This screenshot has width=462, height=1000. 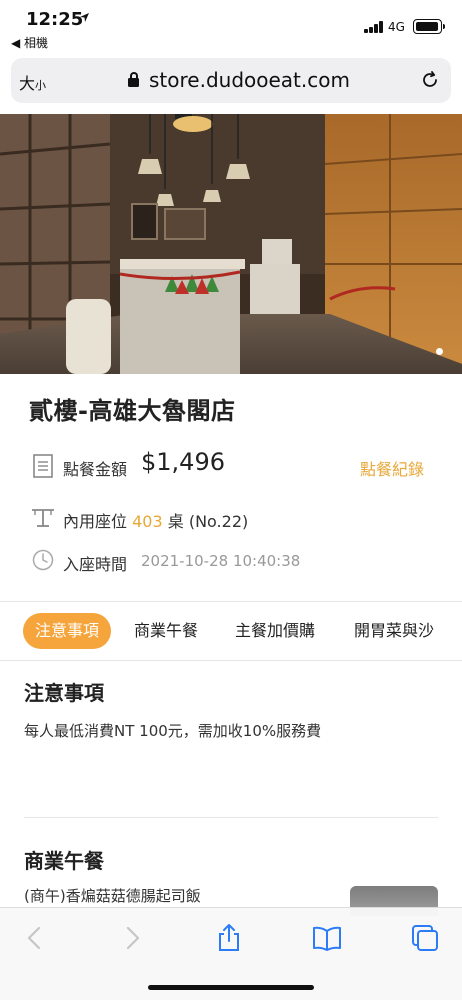 I want to click on seated-time-label: 入座時間, so click(x=95, y=564).